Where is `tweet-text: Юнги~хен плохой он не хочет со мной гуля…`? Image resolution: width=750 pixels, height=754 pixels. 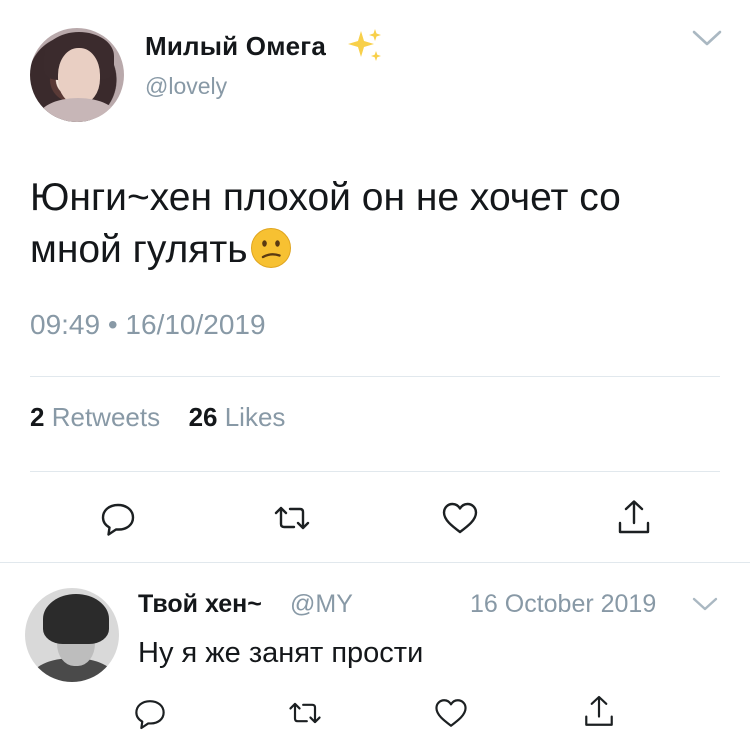
tweet-text: Юнги~хен плохой он не хочет со мной гуля… is located at coordinates (375, 224).